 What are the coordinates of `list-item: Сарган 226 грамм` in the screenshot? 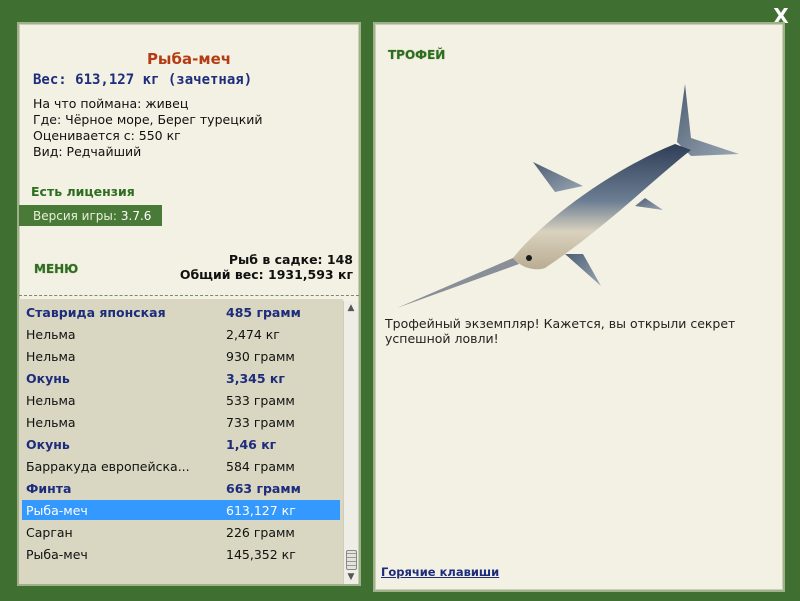 It's located at (181, 532).